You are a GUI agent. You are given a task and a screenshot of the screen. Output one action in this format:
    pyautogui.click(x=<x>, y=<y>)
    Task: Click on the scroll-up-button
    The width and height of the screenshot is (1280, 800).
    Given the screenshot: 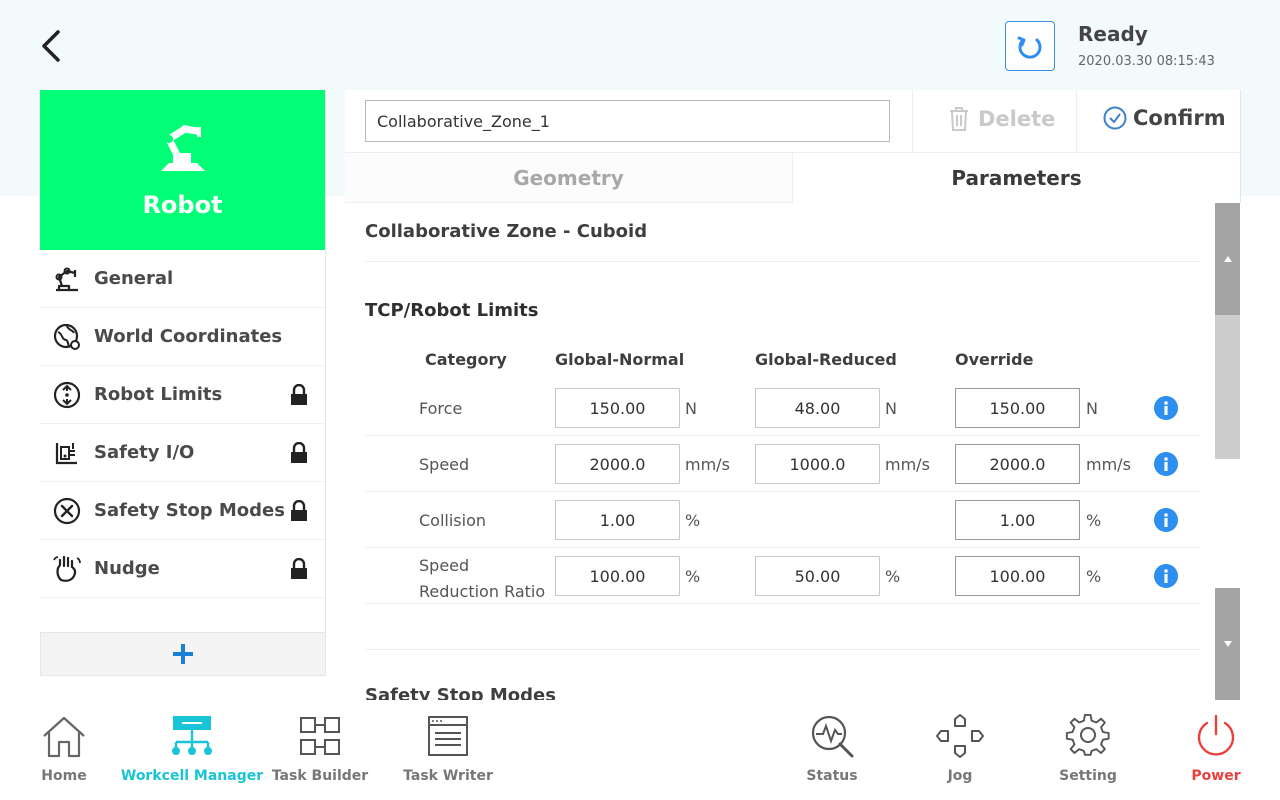 What is the action you would take?
    pyautogui.click(x=1227, y=259)
    